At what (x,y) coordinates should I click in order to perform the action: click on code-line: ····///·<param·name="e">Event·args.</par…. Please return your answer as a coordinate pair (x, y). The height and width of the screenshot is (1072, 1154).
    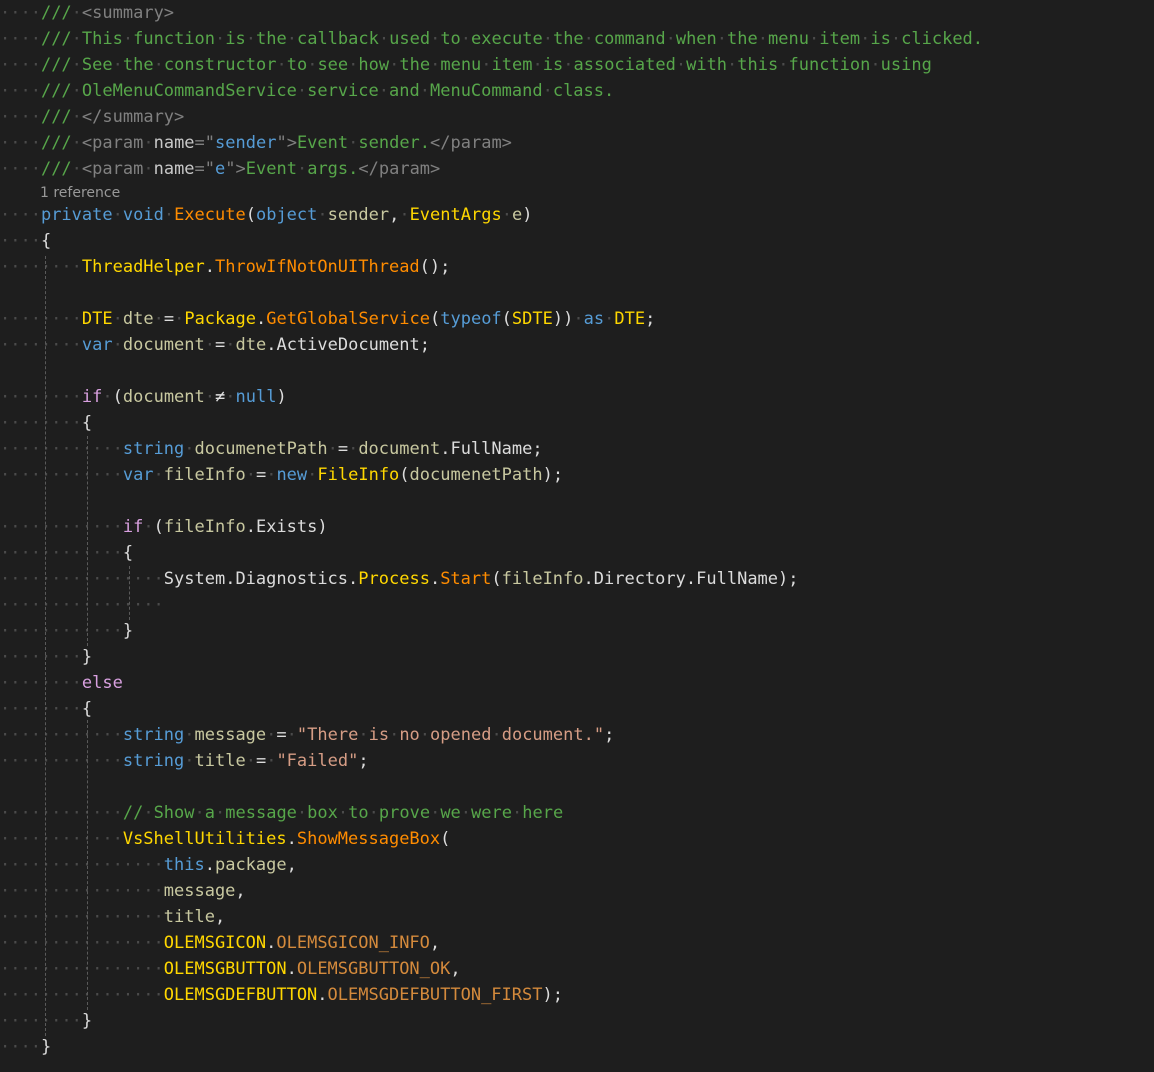
    Looking at the image, I should click on (220, 169).